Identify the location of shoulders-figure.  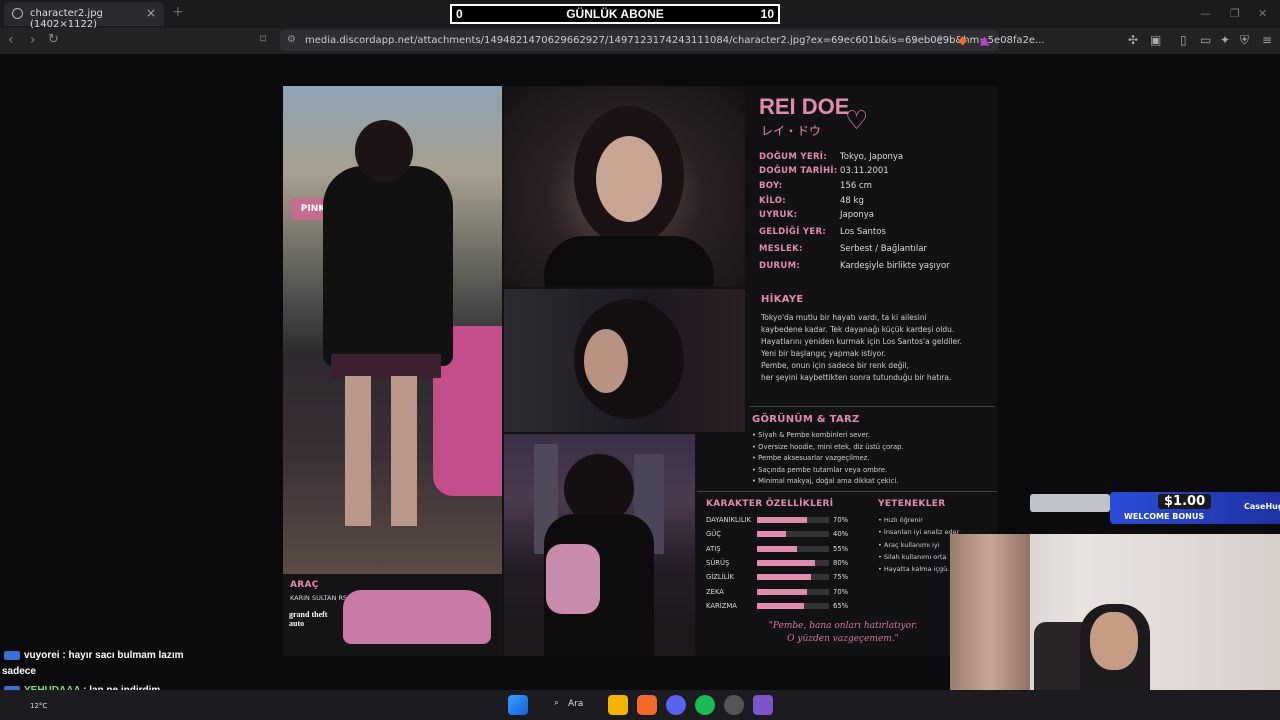
(629, 261).